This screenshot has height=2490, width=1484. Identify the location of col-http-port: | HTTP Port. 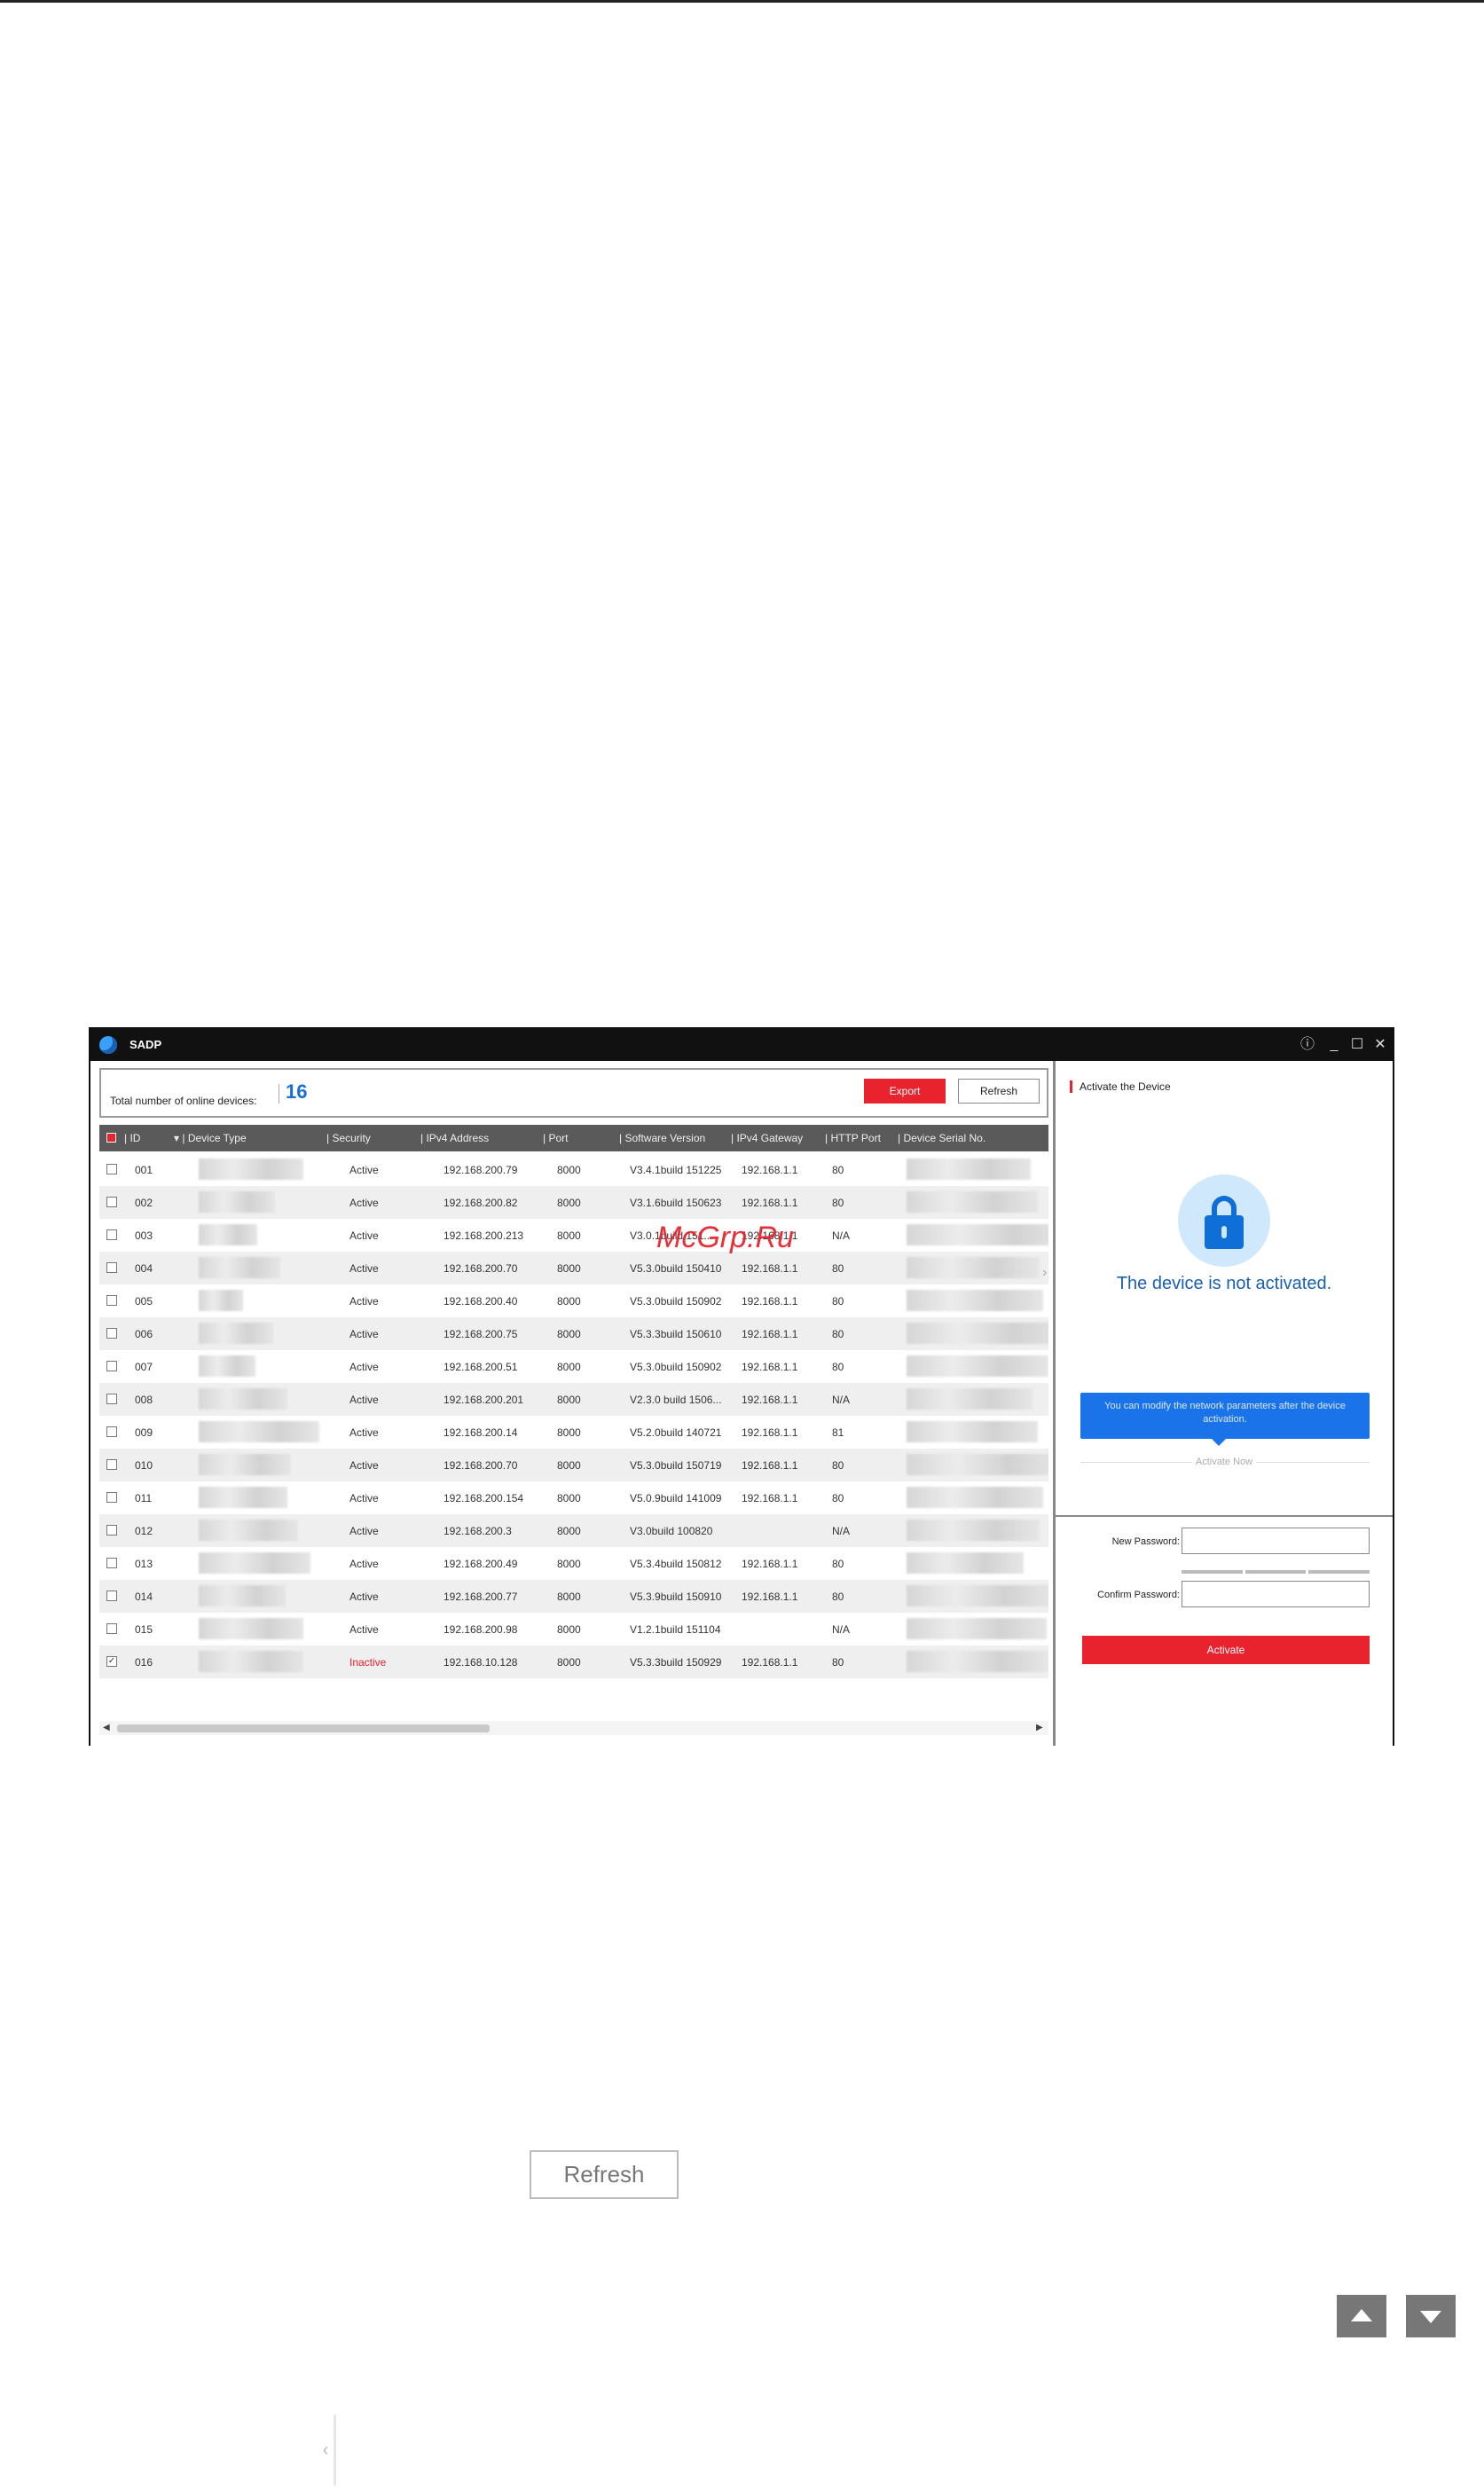
(853, 1138).